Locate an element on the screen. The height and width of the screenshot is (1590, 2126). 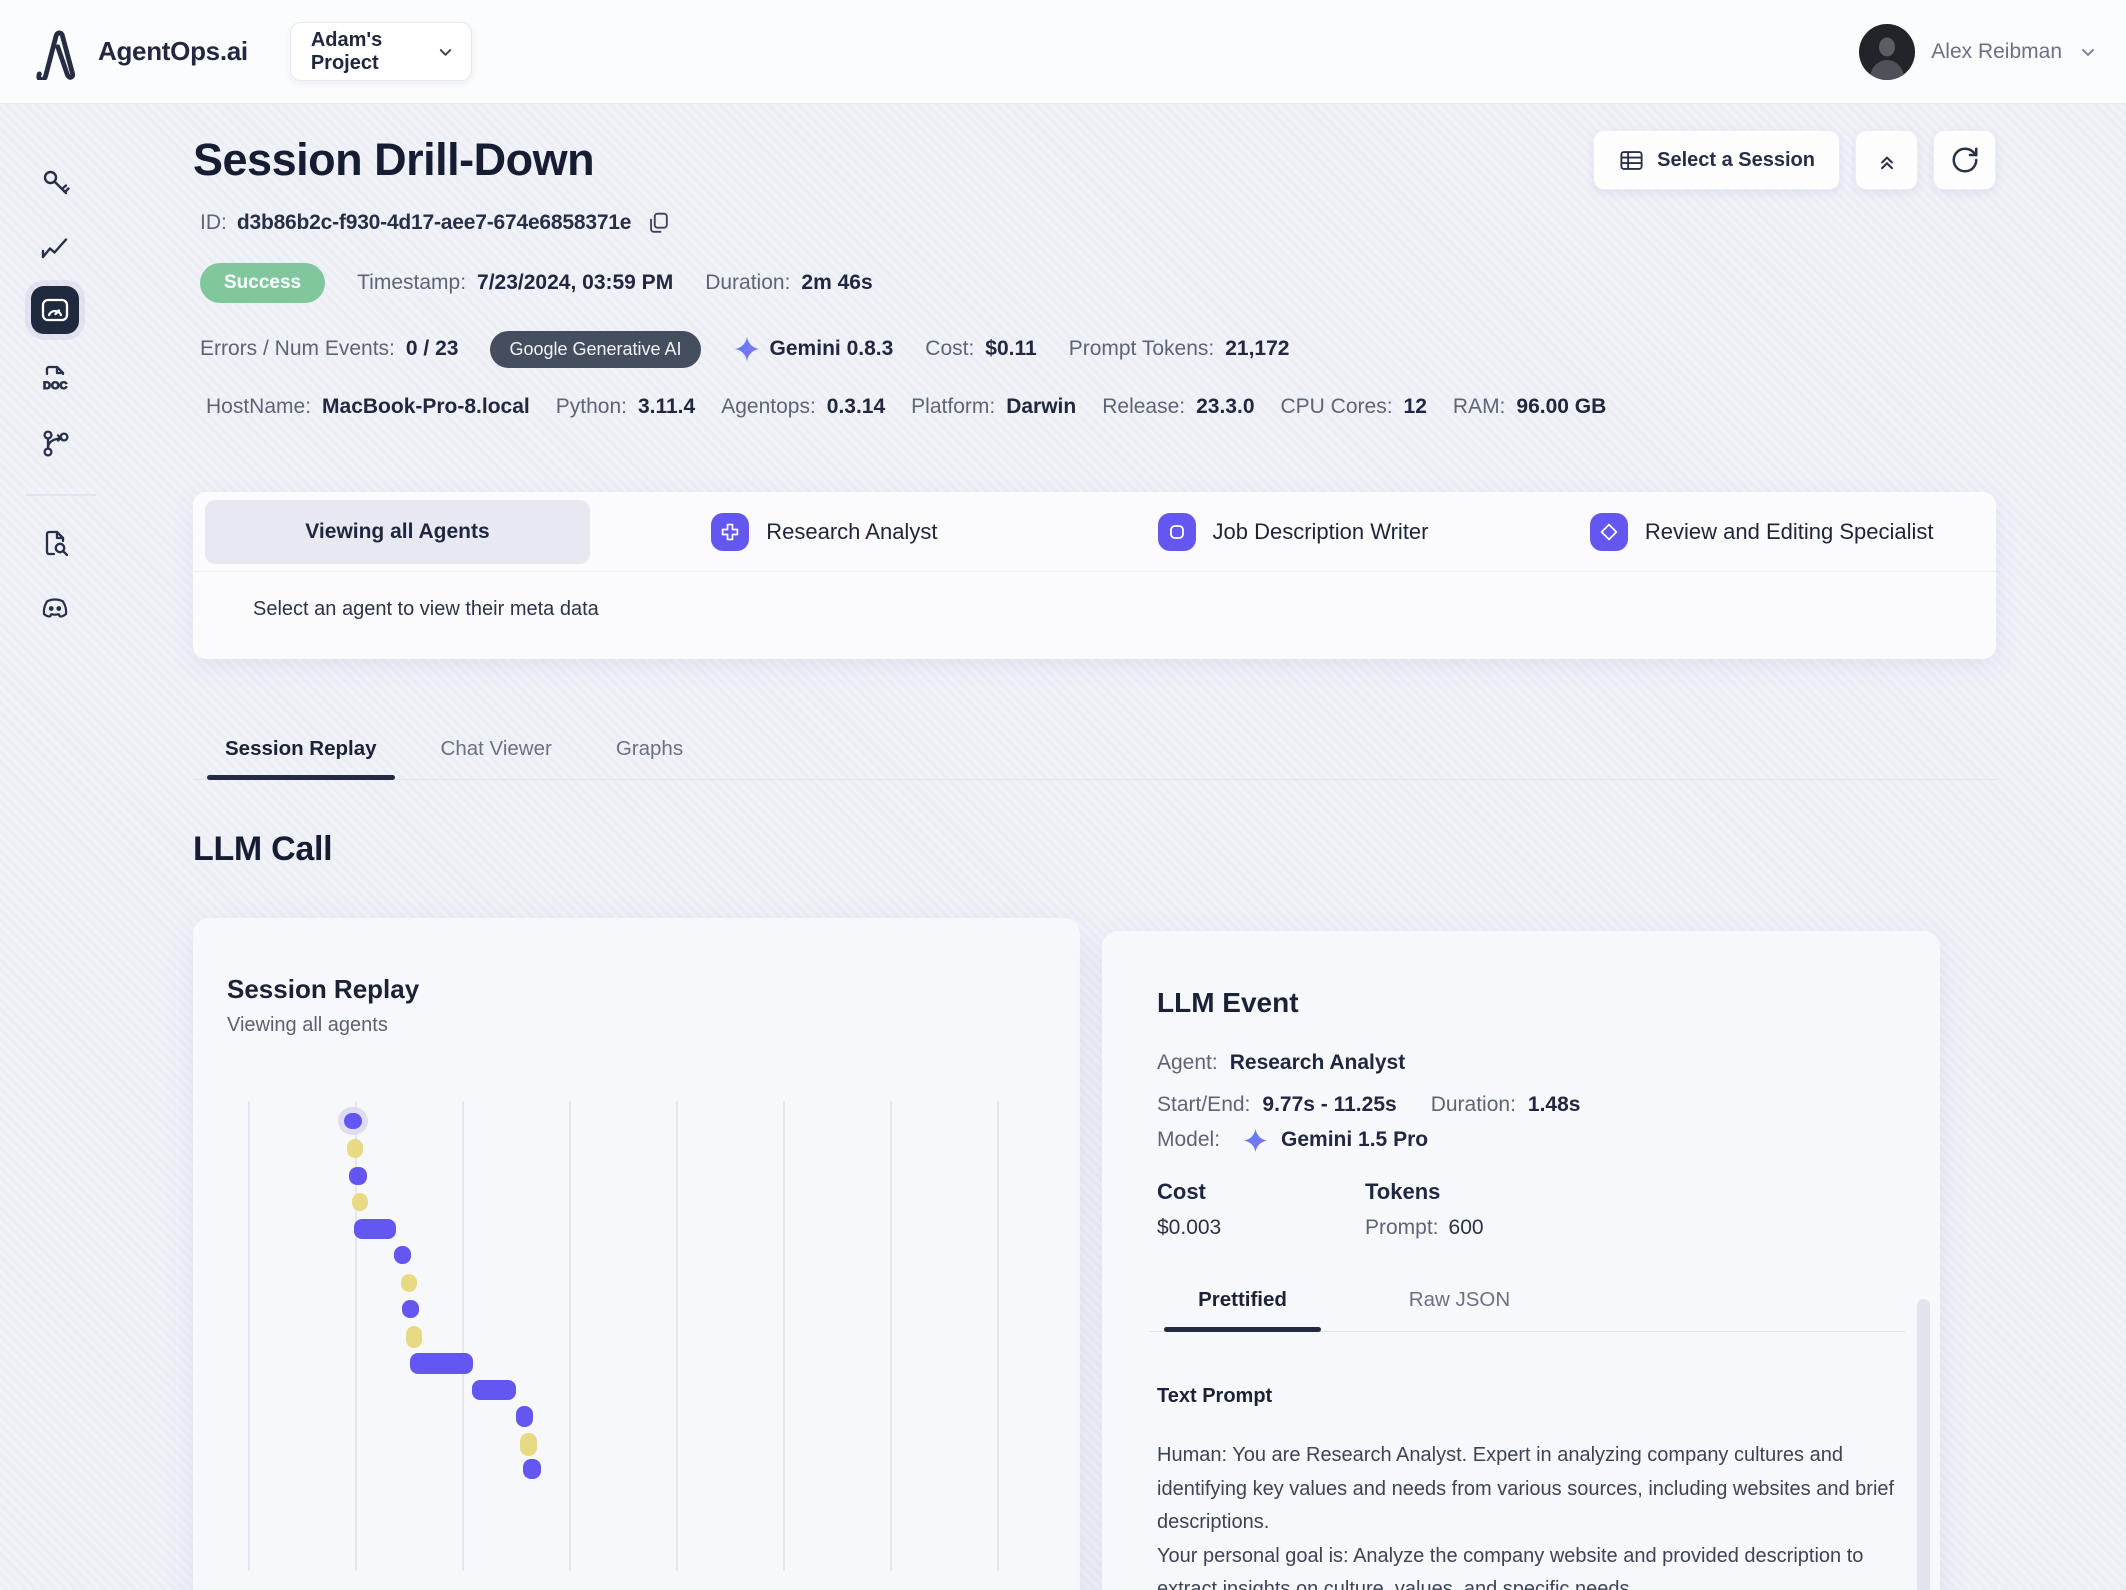
sidebar: DOC is located at coordinates (55, 847).